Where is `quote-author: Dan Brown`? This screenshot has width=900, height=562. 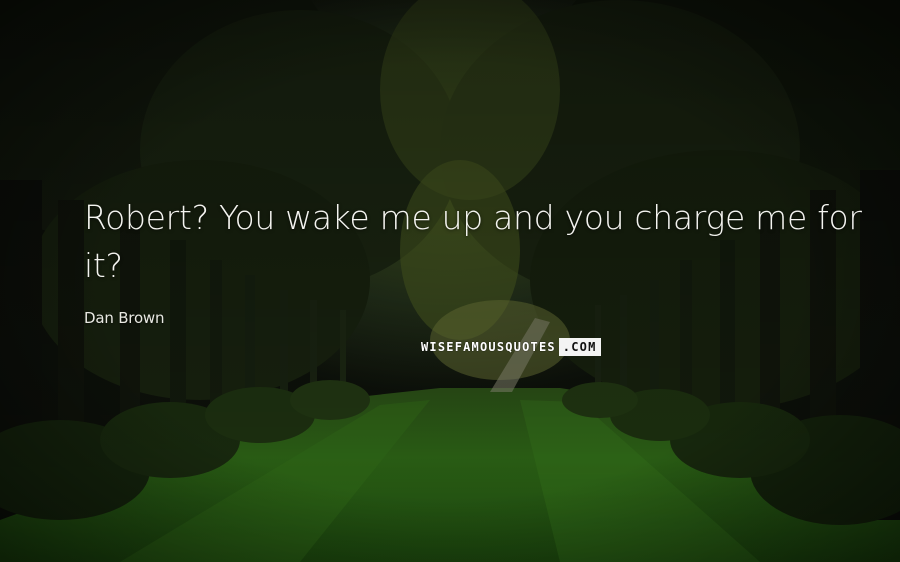 quote-author: Dan Brown is located at coordinates (124, 318).